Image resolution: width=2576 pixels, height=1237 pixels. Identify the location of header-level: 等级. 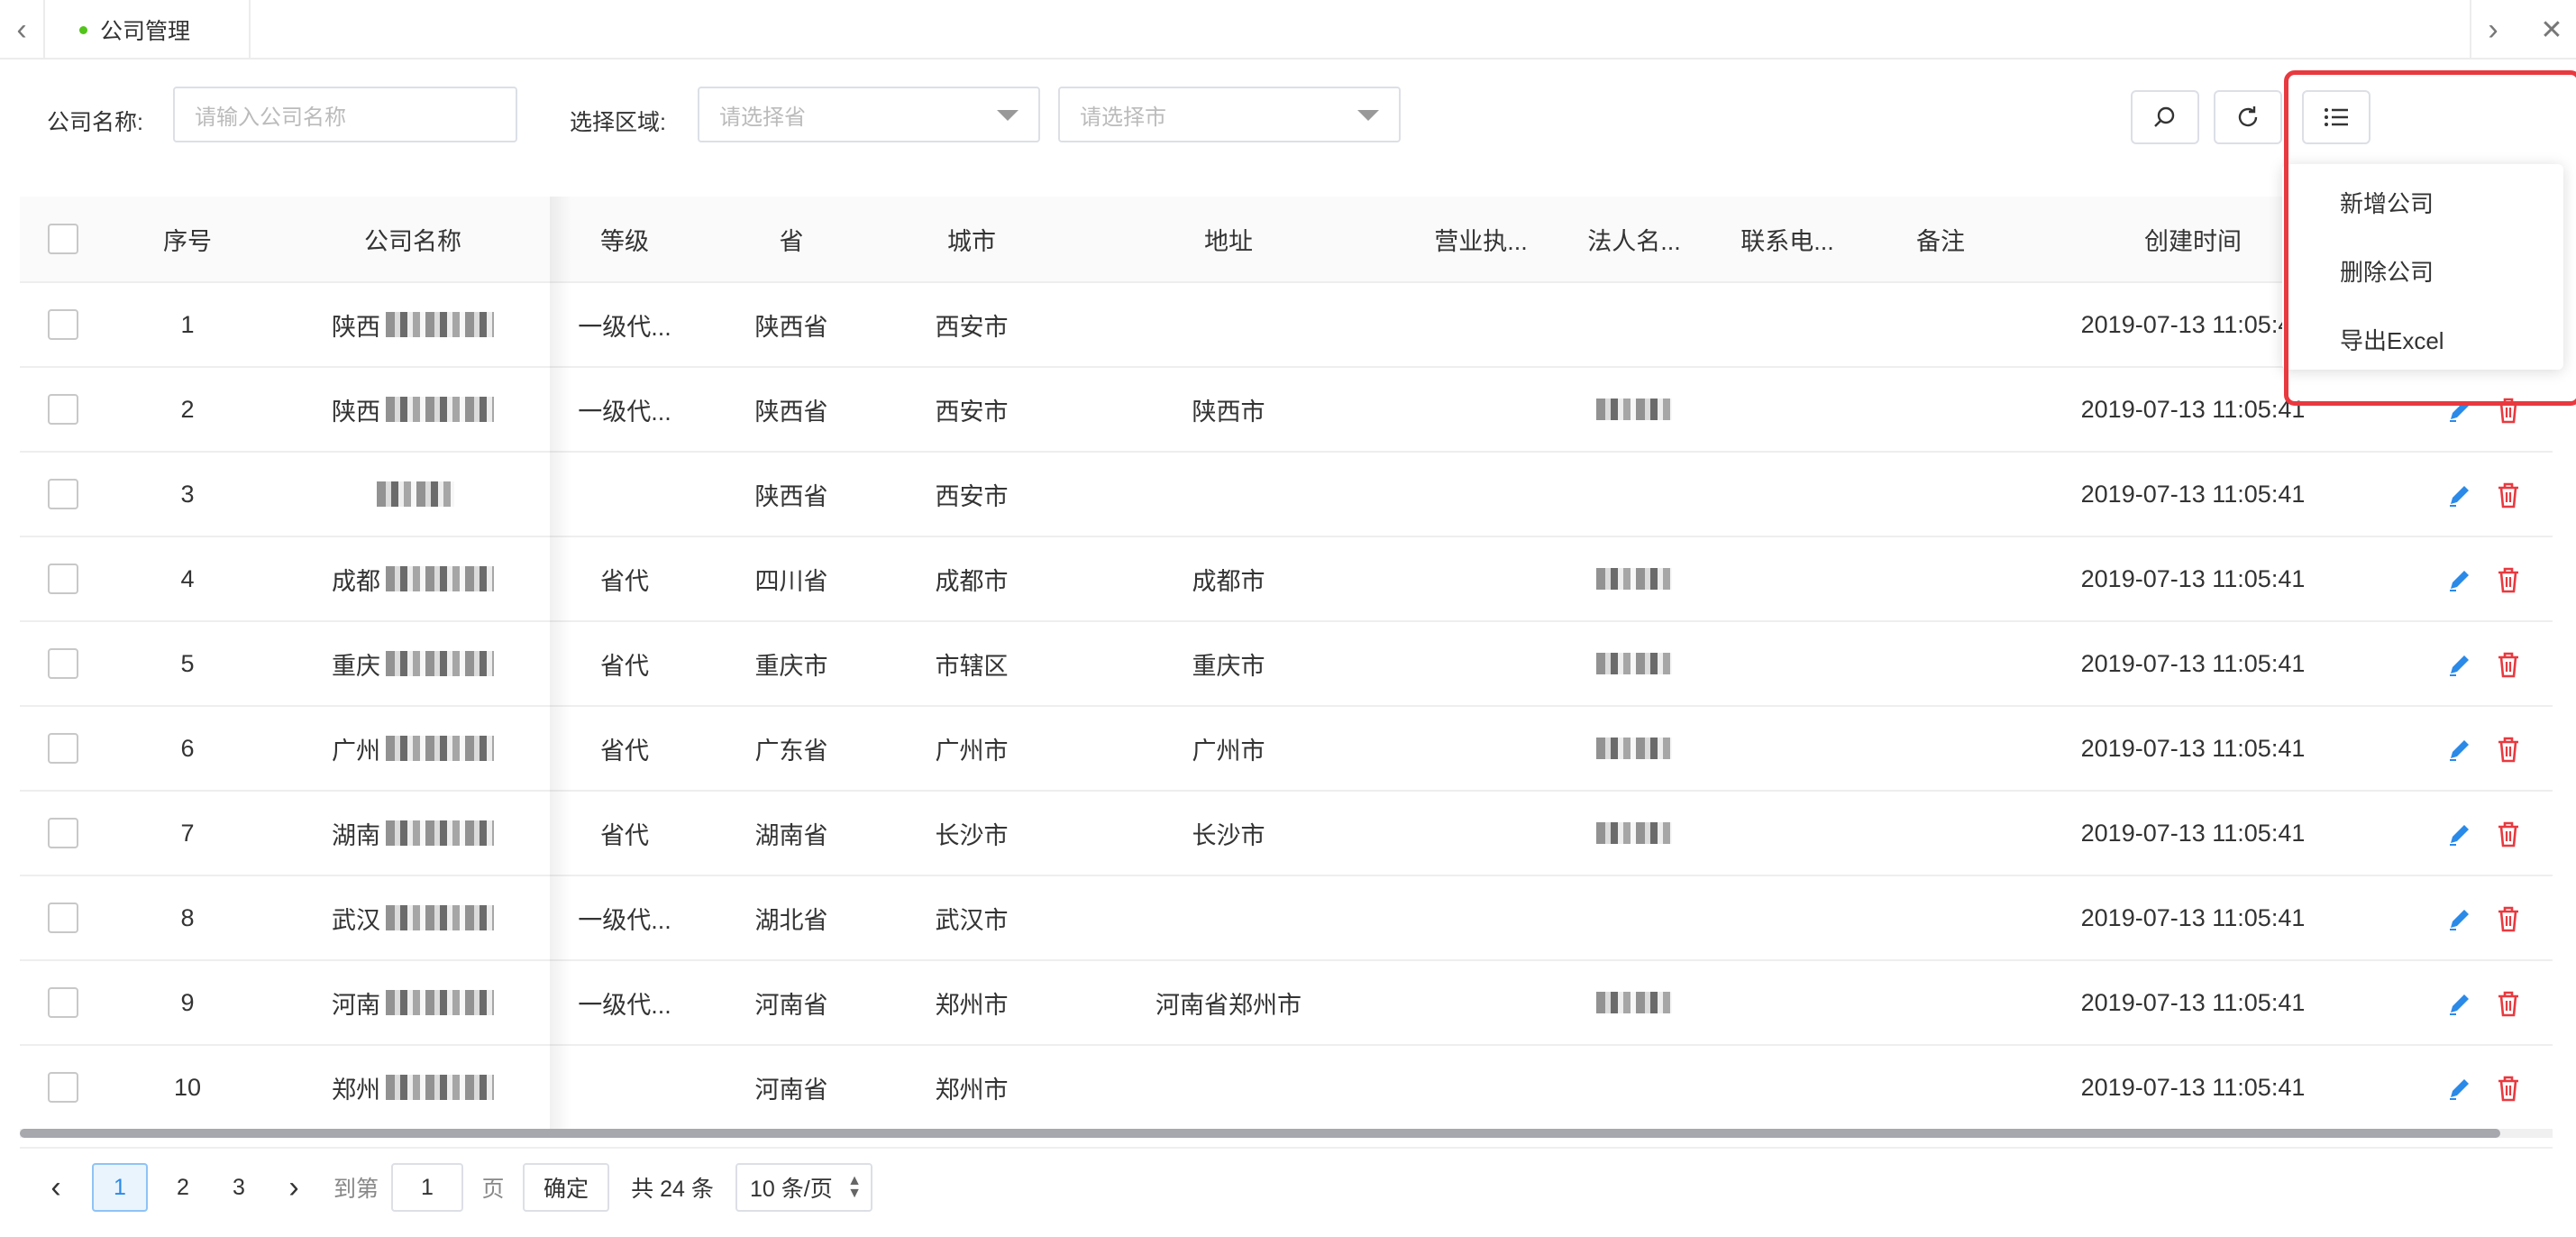
(624, 241).